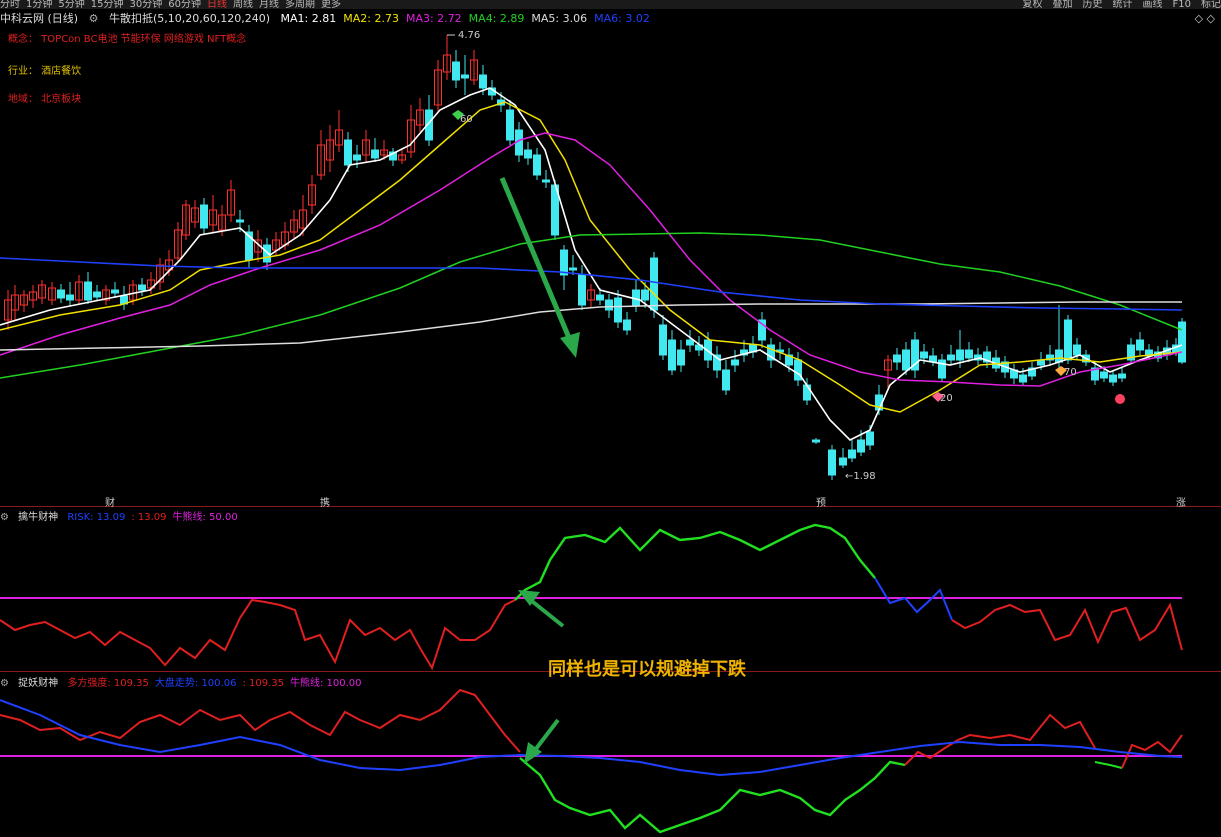 The image size is (1221, 837). What do you see at coordinates (38, 683) in the screenshot?
I see `panel2-title: 捉妖财神` at bounding box center [38, 683].